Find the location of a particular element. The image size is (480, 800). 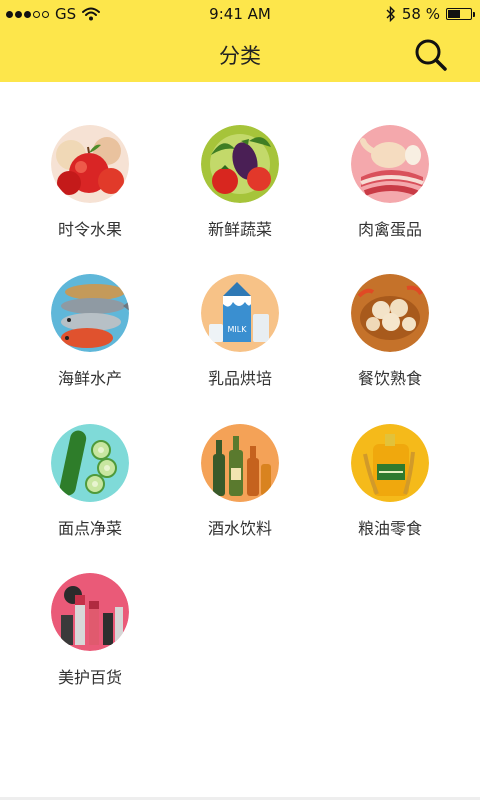

category-item-cosmetics: 美护百货 is located at coordinates (90, 630).